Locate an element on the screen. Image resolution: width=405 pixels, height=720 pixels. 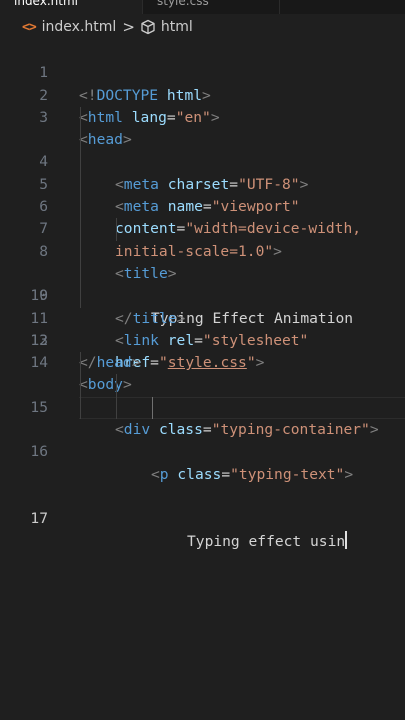
current-line-highlight is located at coordinates (242, 408).